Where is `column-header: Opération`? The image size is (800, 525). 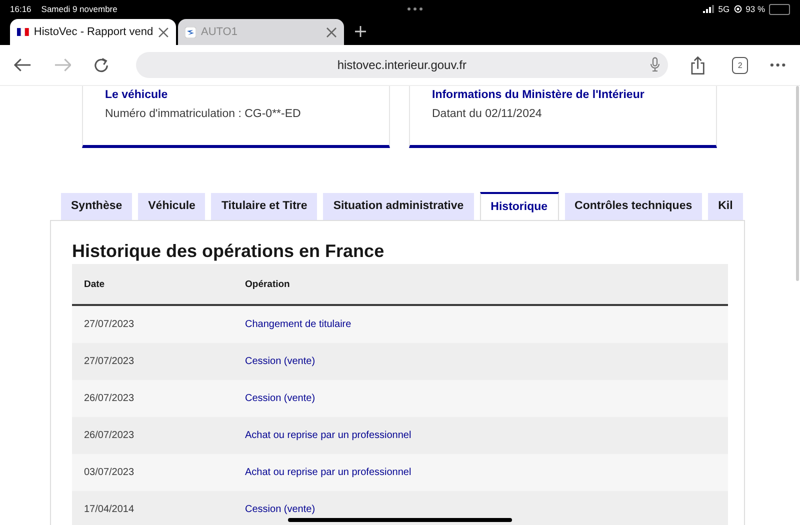
column-header: Opération is located at coordinates (267, 284).